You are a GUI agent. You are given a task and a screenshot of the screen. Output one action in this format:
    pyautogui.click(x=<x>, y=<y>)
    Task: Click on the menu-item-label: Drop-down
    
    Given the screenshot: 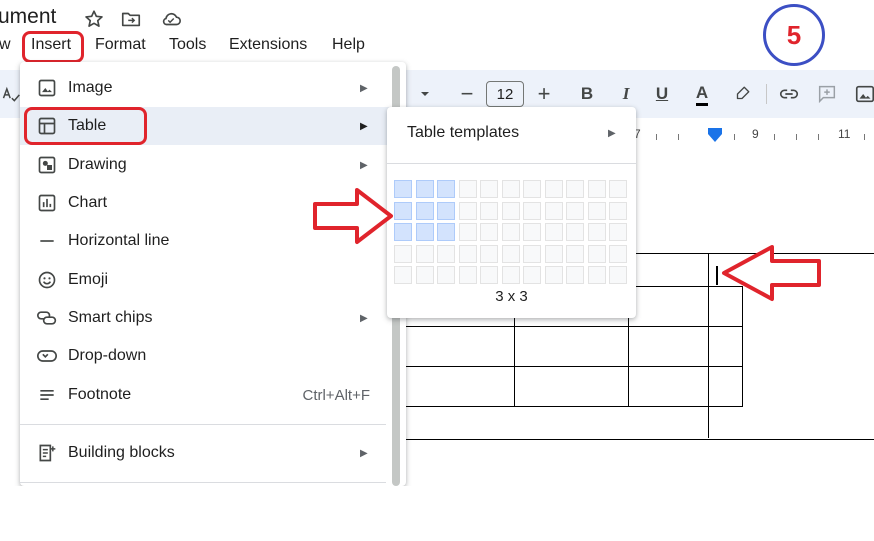 What is the action you would take?
    pyautogui.click(x=107, y=355)
    